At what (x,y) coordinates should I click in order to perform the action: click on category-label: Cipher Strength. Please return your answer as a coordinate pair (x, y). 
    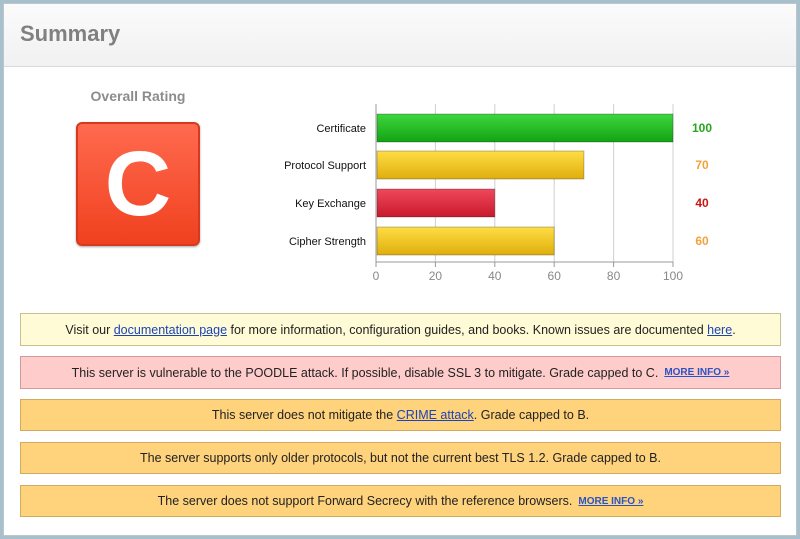
    Looking at the image, I should click on (327, 242).